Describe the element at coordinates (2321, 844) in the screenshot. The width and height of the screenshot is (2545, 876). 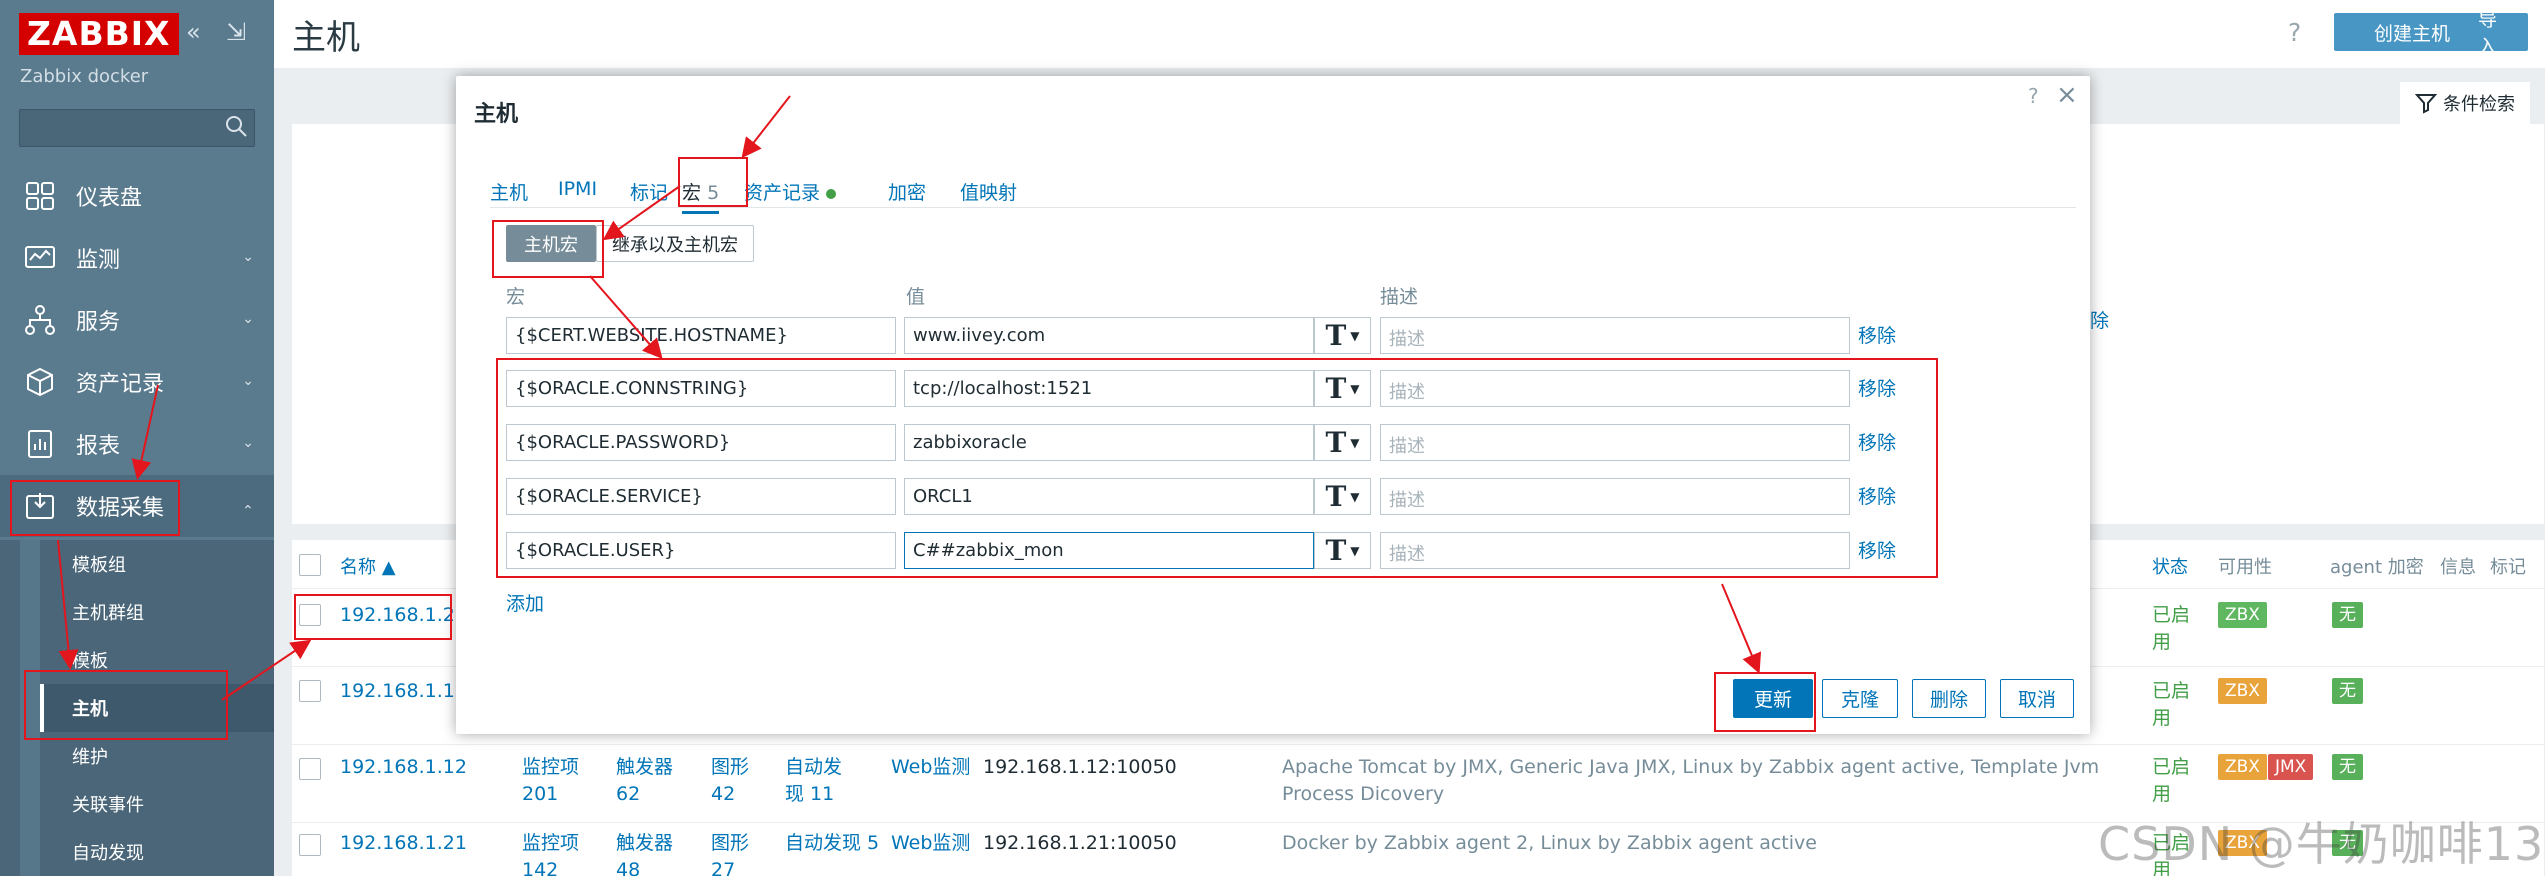
I see `watermark: CSDN @牛奶咖啡13` at that location.